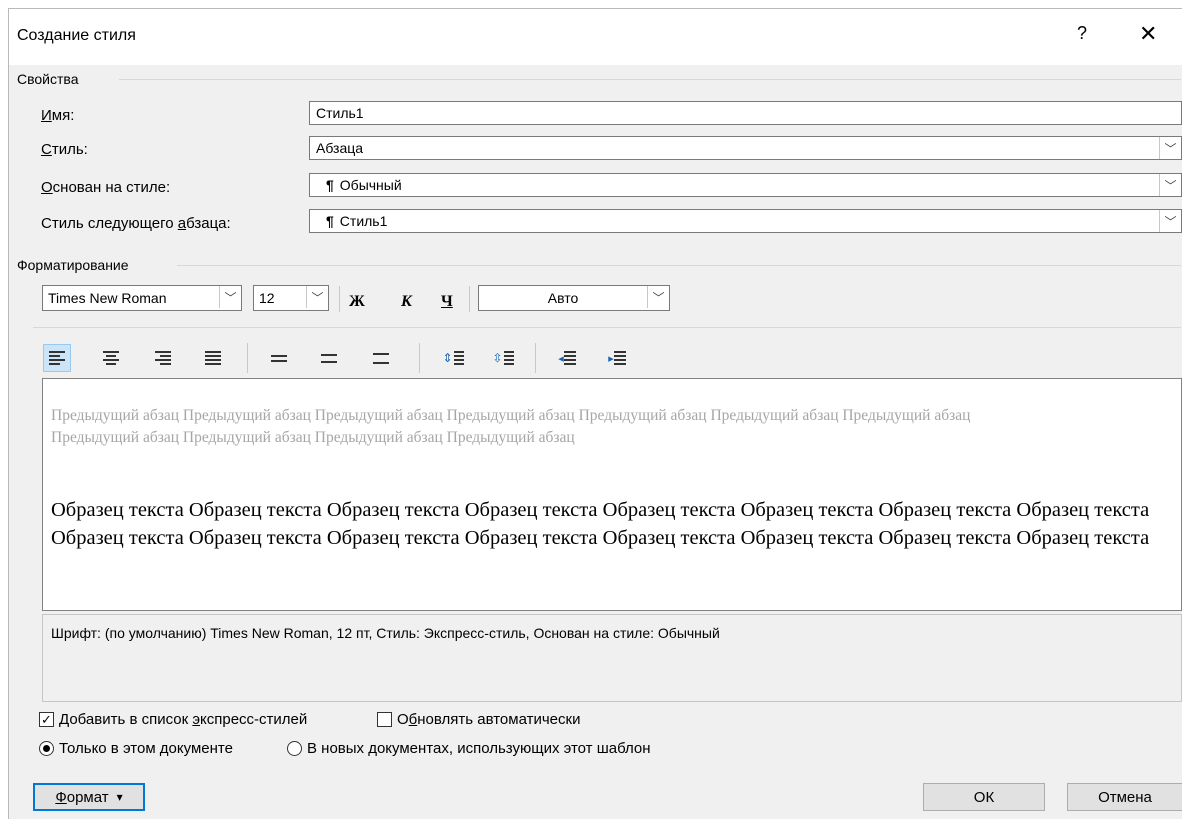  I want to click on align-right-icon, so click(163, 358).